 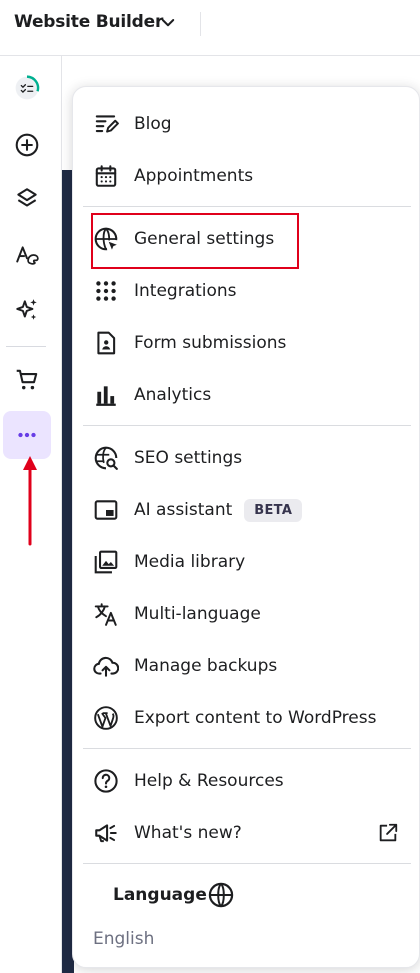 I want to click on language-heading: Language, so click(x=160, y=895).